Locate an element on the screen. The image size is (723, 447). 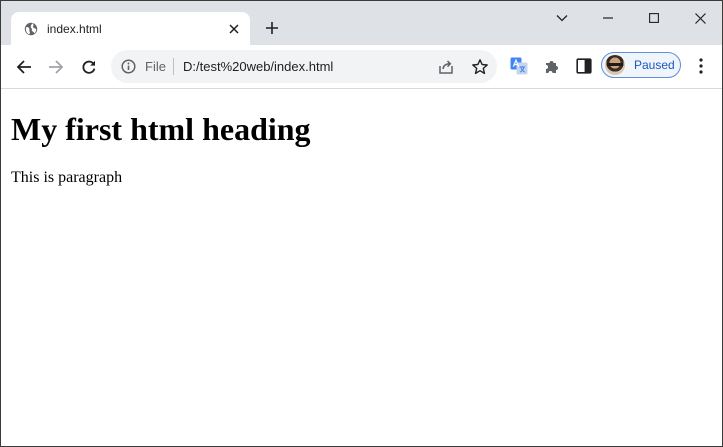
new-tab-button is located at coordinates (272, 28).